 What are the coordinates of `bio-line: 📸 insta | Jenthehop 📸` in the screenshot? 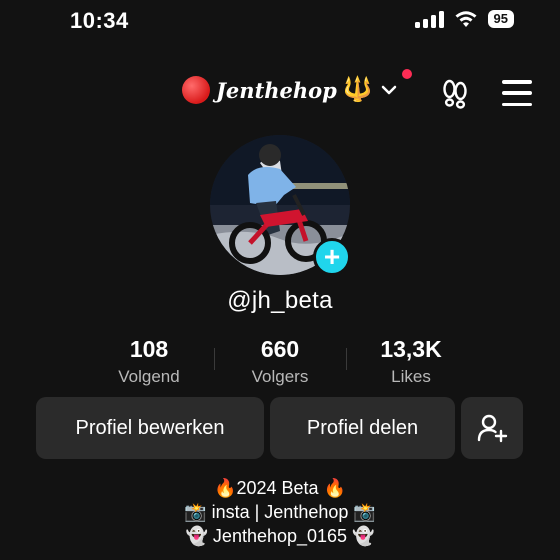 It's located at (280, 512).